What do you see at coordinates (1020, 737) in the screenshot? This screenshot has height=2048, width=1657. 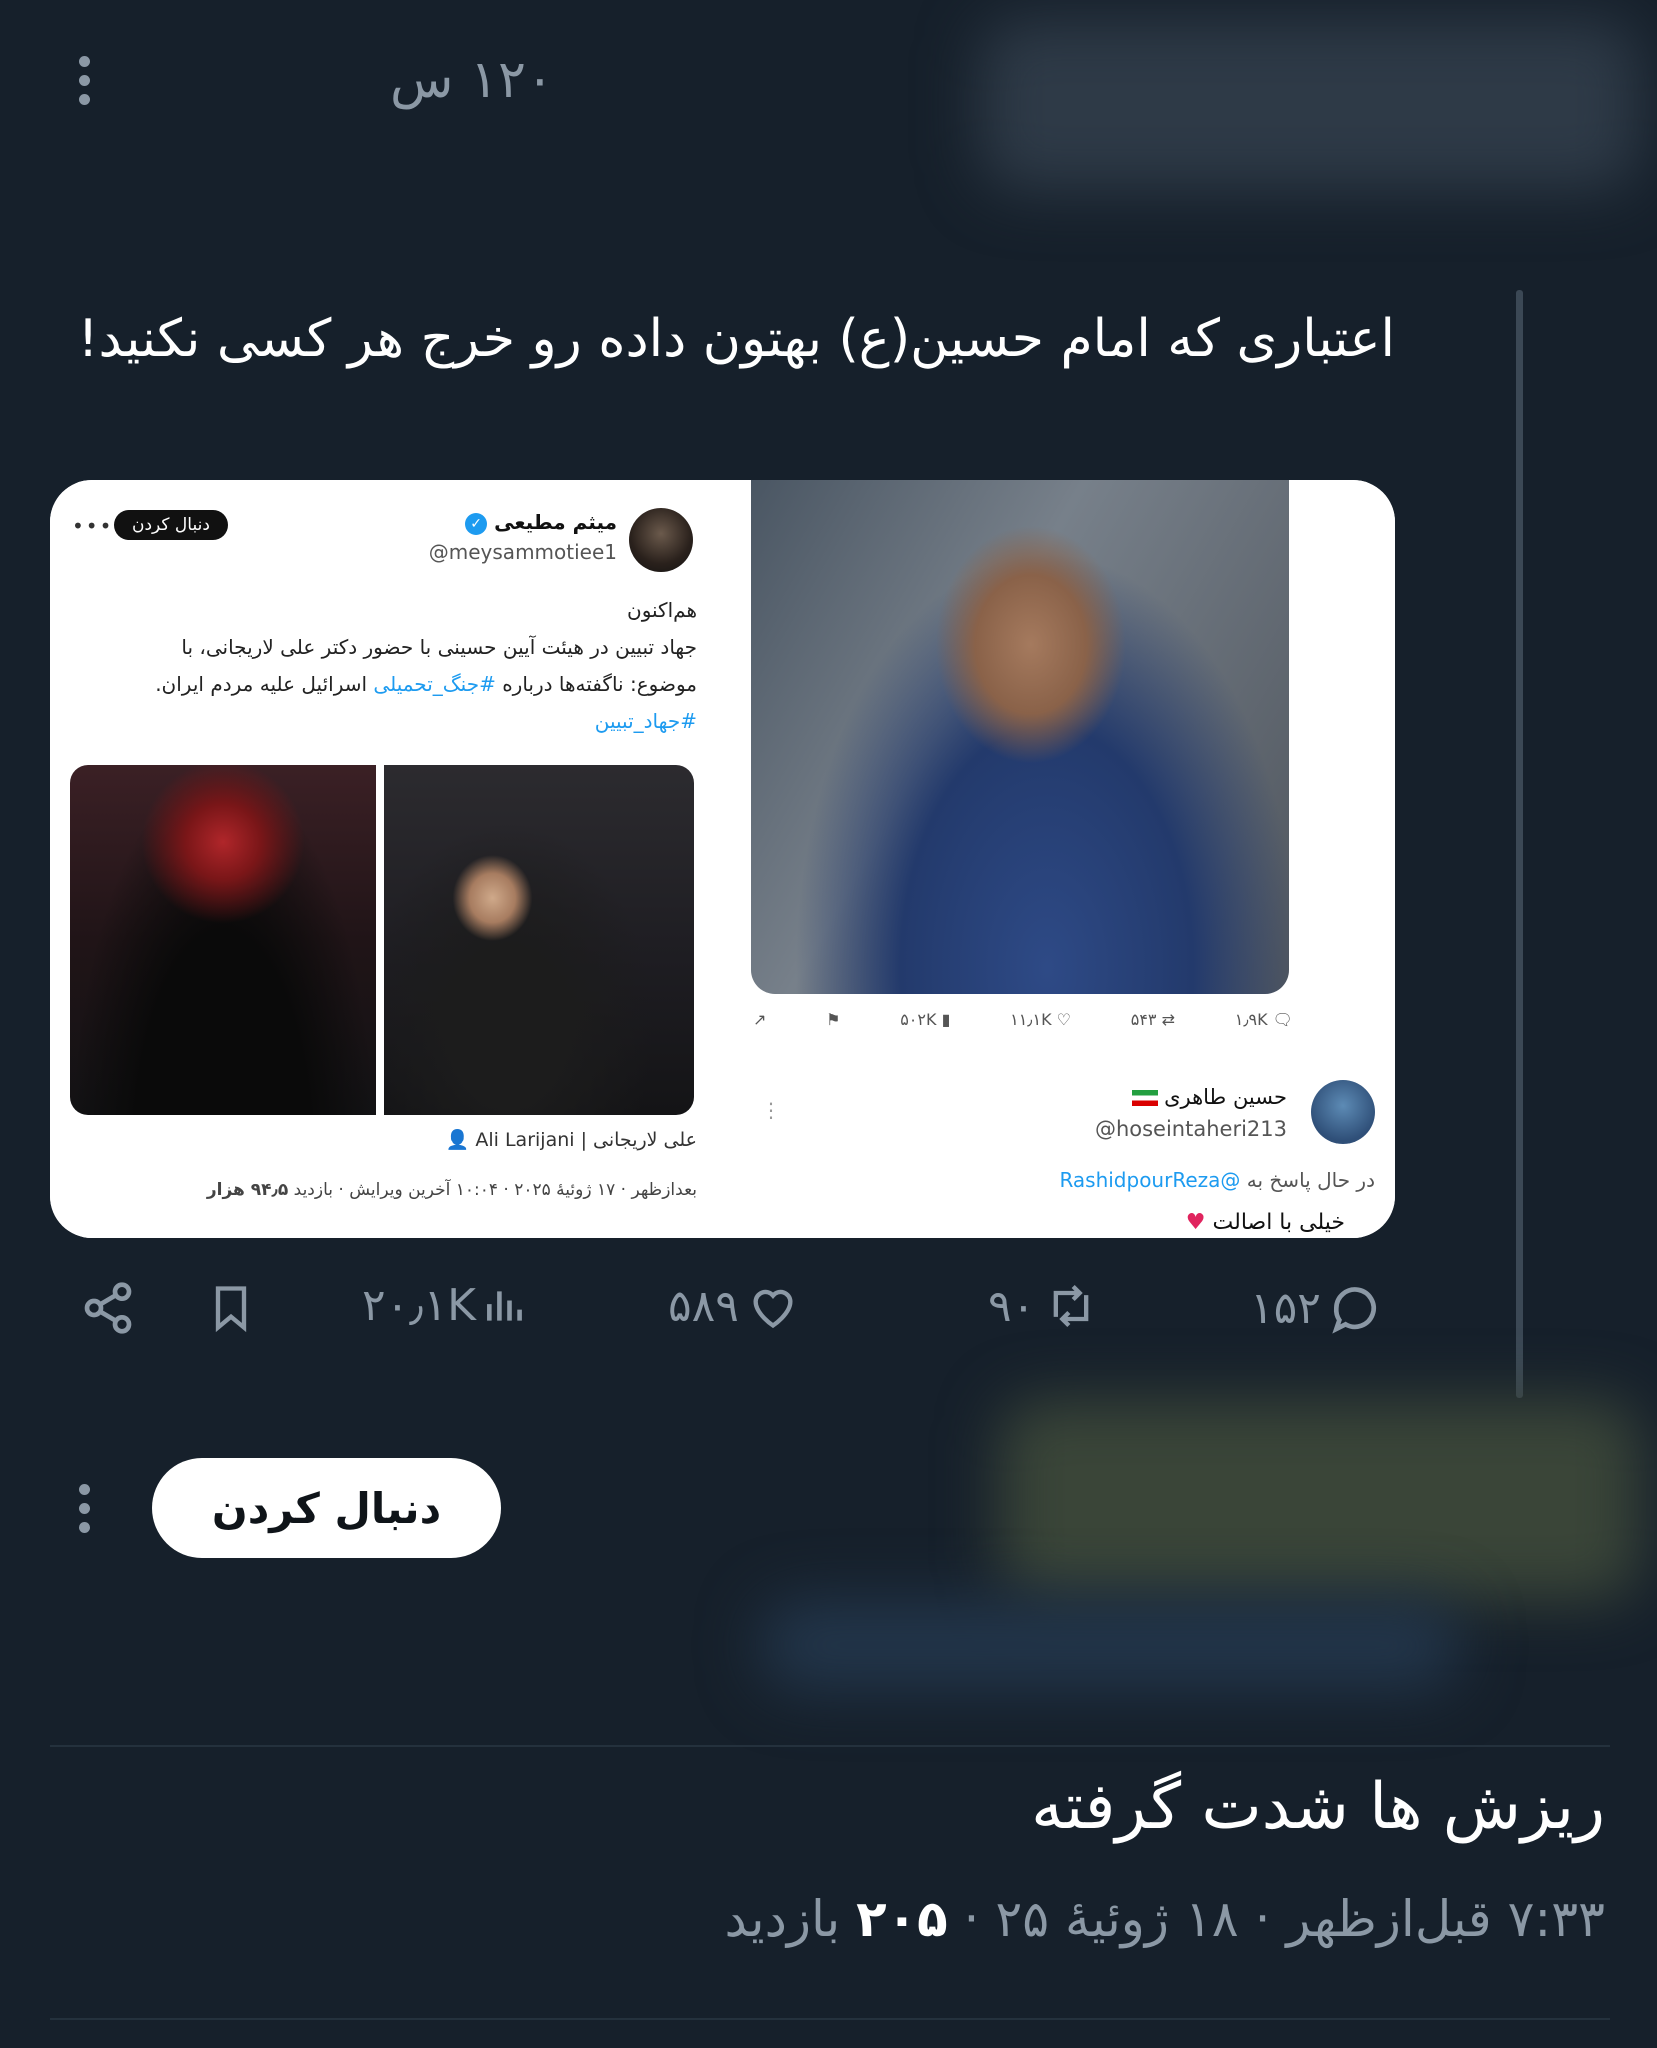 I see `photo-portrait` at bounding box center [1020, 737].